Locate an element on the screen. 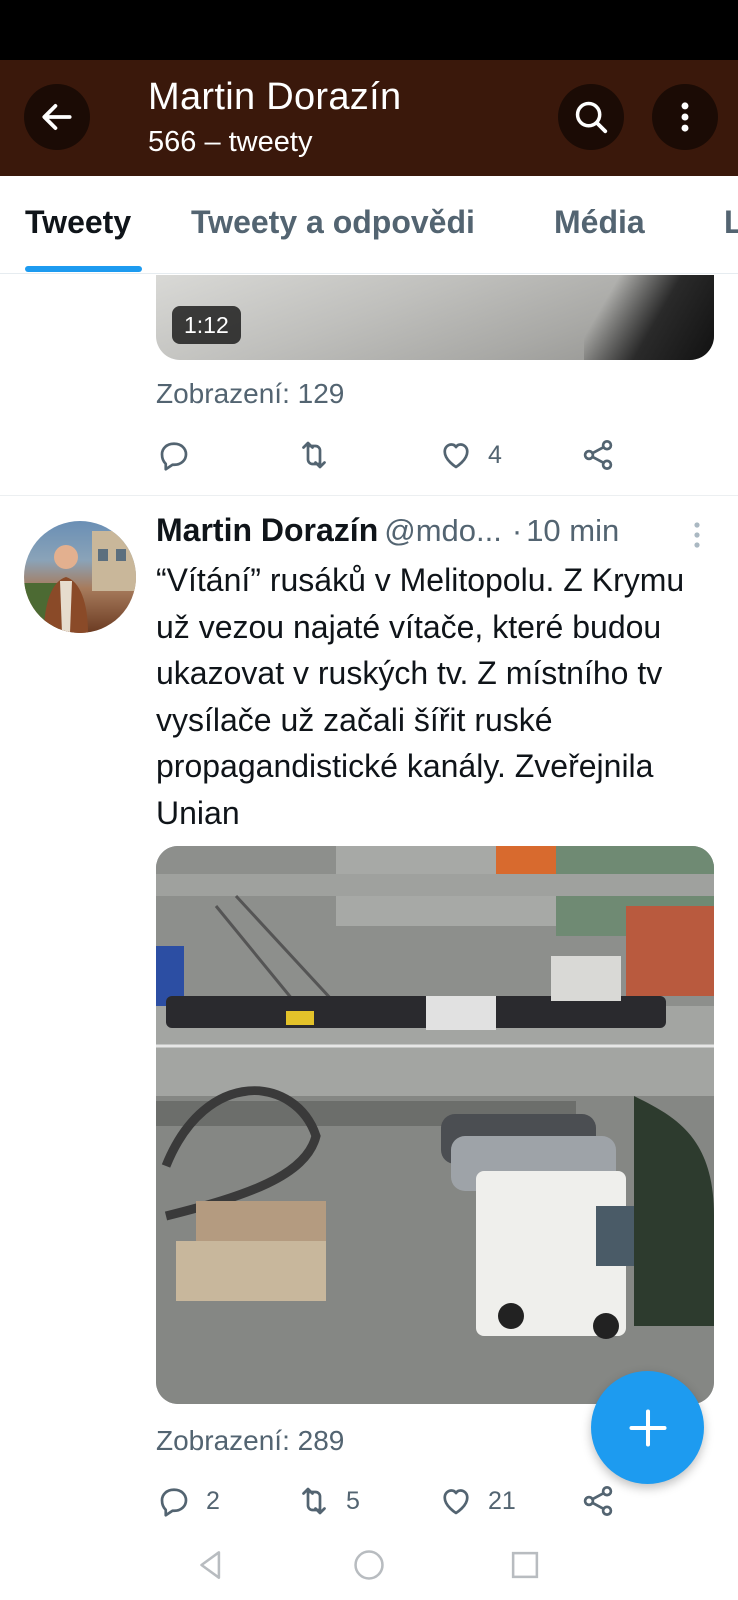  video-frame-shadow is located at coordinates (649, 317).